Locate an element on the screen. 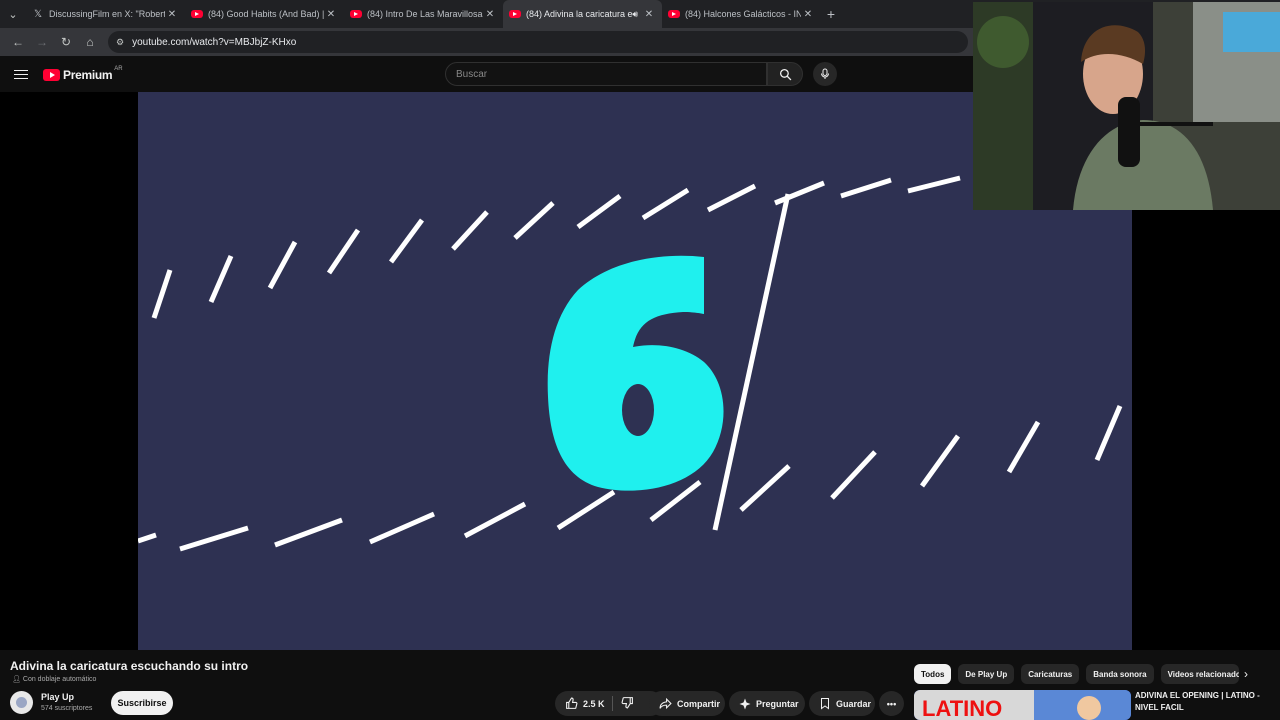 Image resolution: width=1280 pixels, height=720 pixels. tab-title: DiscussingFilm en X: "Robert D is located at coordinates (107, 14).